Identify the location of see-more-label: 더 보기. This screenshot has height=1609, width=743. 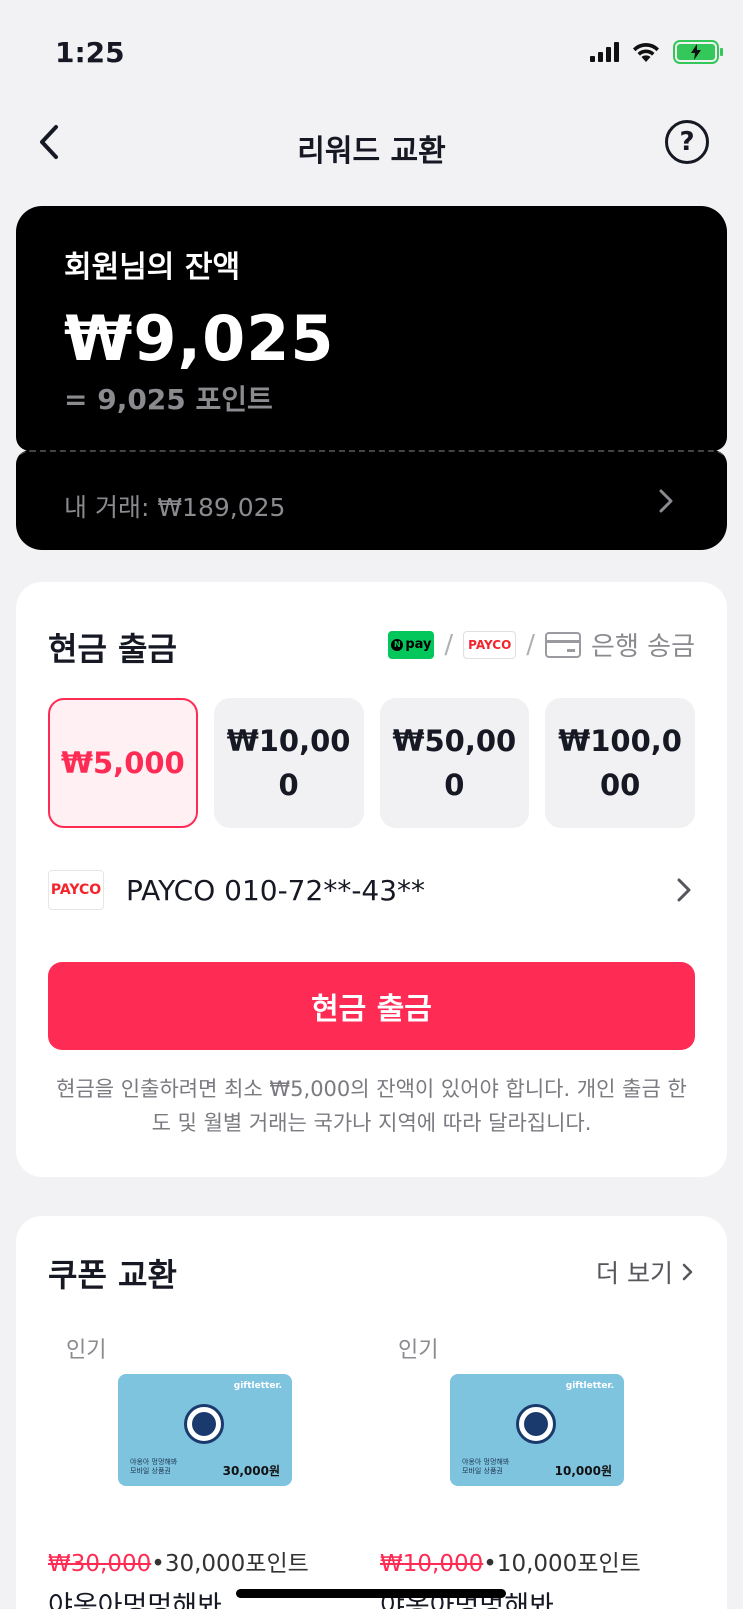
(634, 1273).